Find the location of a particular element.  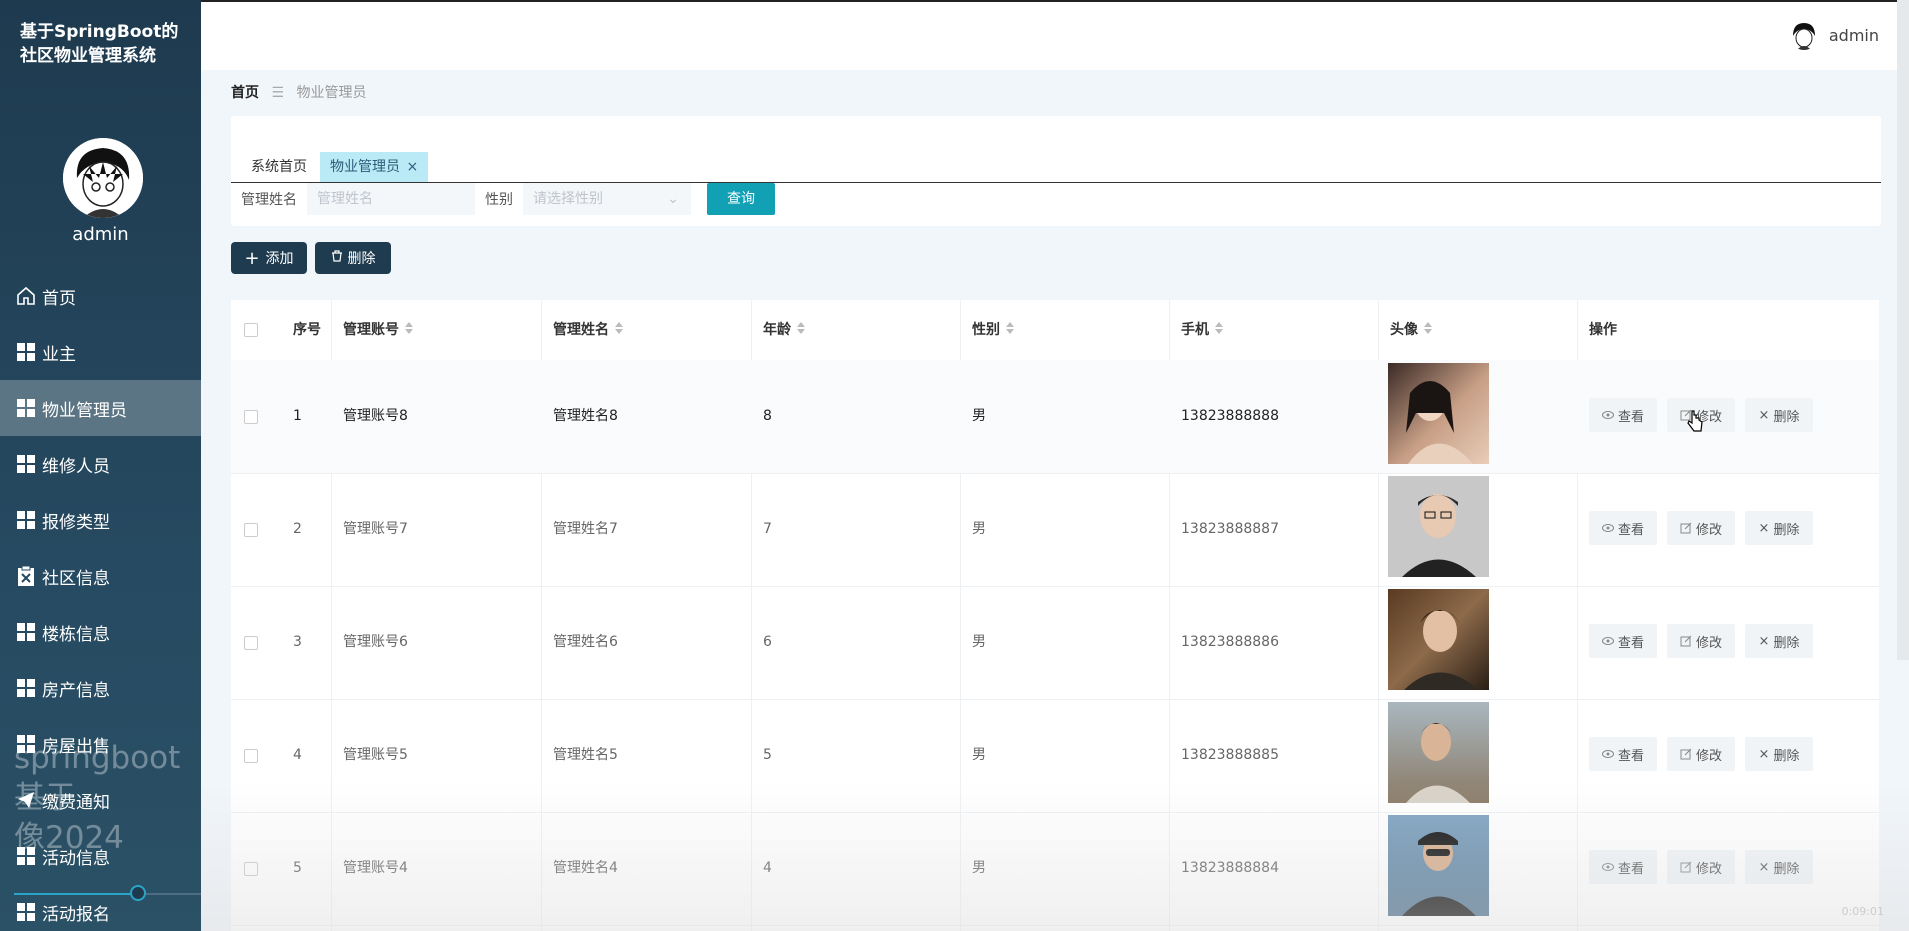

sidebar-item-house-sale: 房屋出售 is located at coordinates (100, 744).